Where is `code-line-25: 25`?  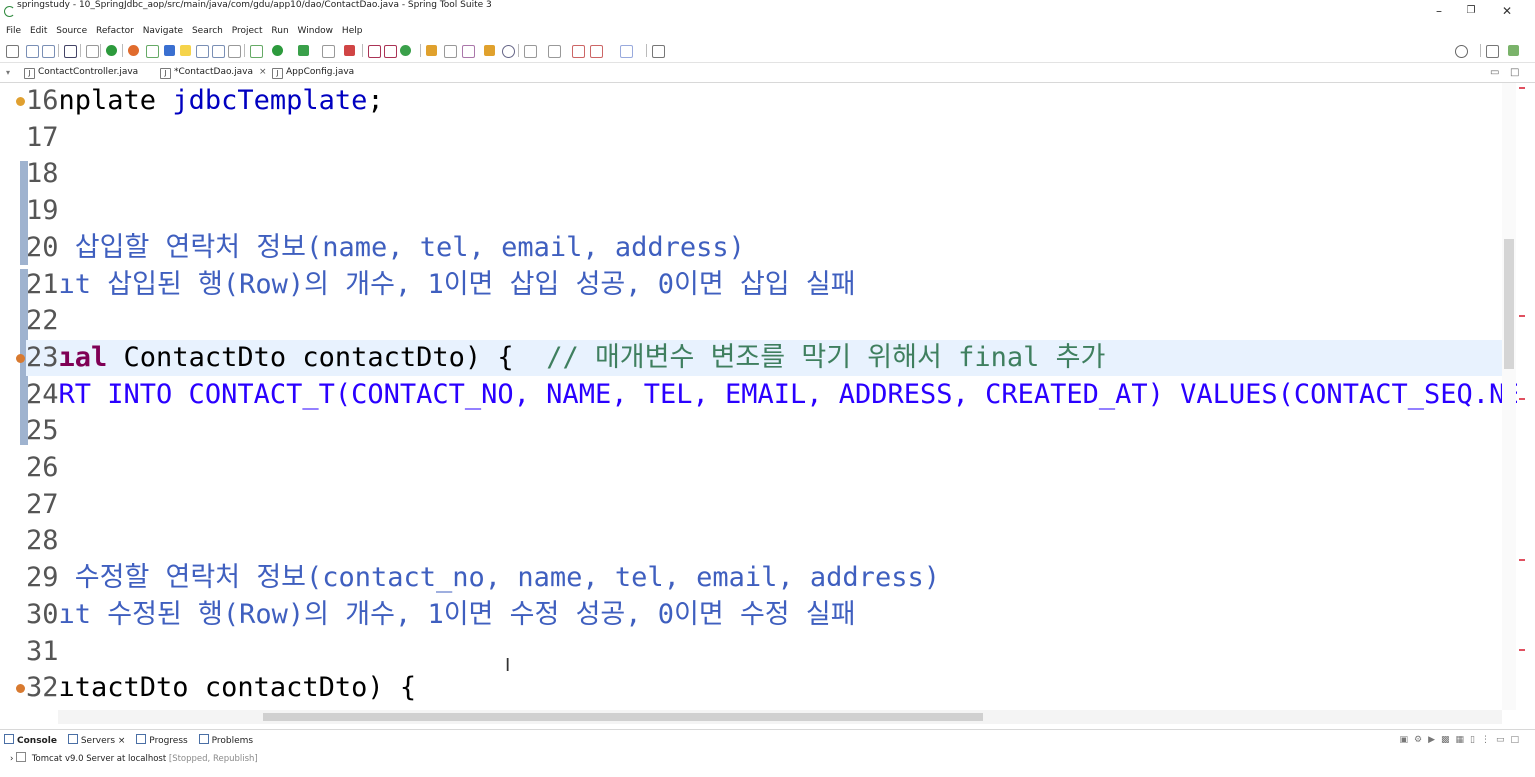
code-line-25: 25 is located at coordinates (42, 431).